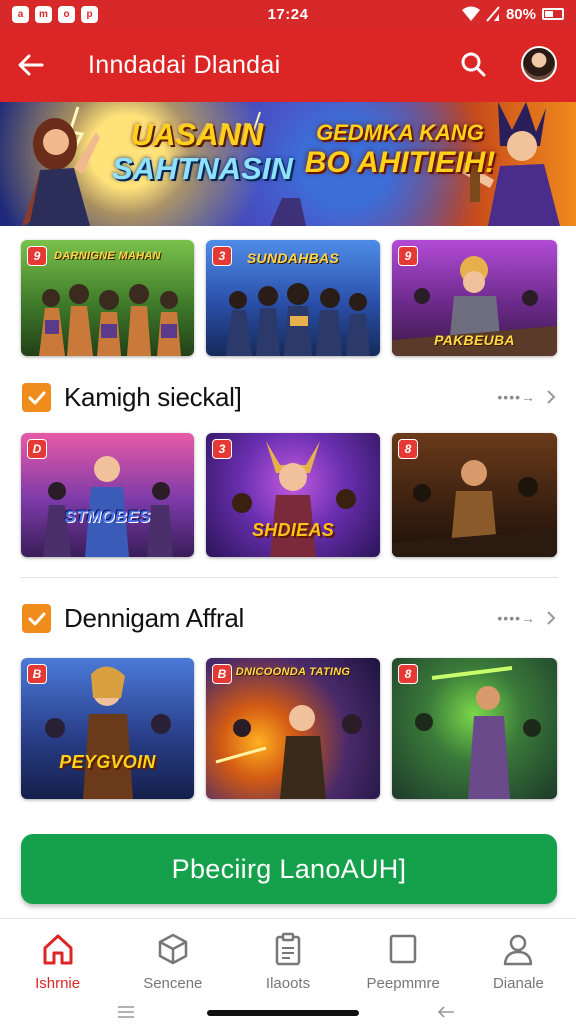 This screenshot has height=1024, width=576. Describe the element at coordinates (293, 672) in the screenshot. I see `tile-top-caption: DNICOONDA TATING` at that location.